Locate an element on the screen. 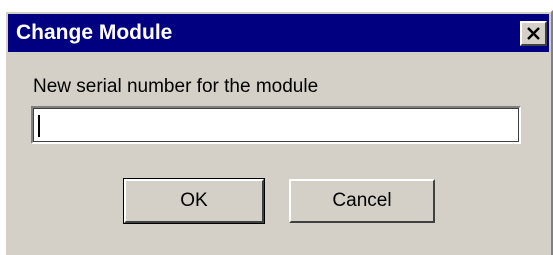 The image size is (553, 255). title-bar: Change Module is located at coordinates (278, 33).